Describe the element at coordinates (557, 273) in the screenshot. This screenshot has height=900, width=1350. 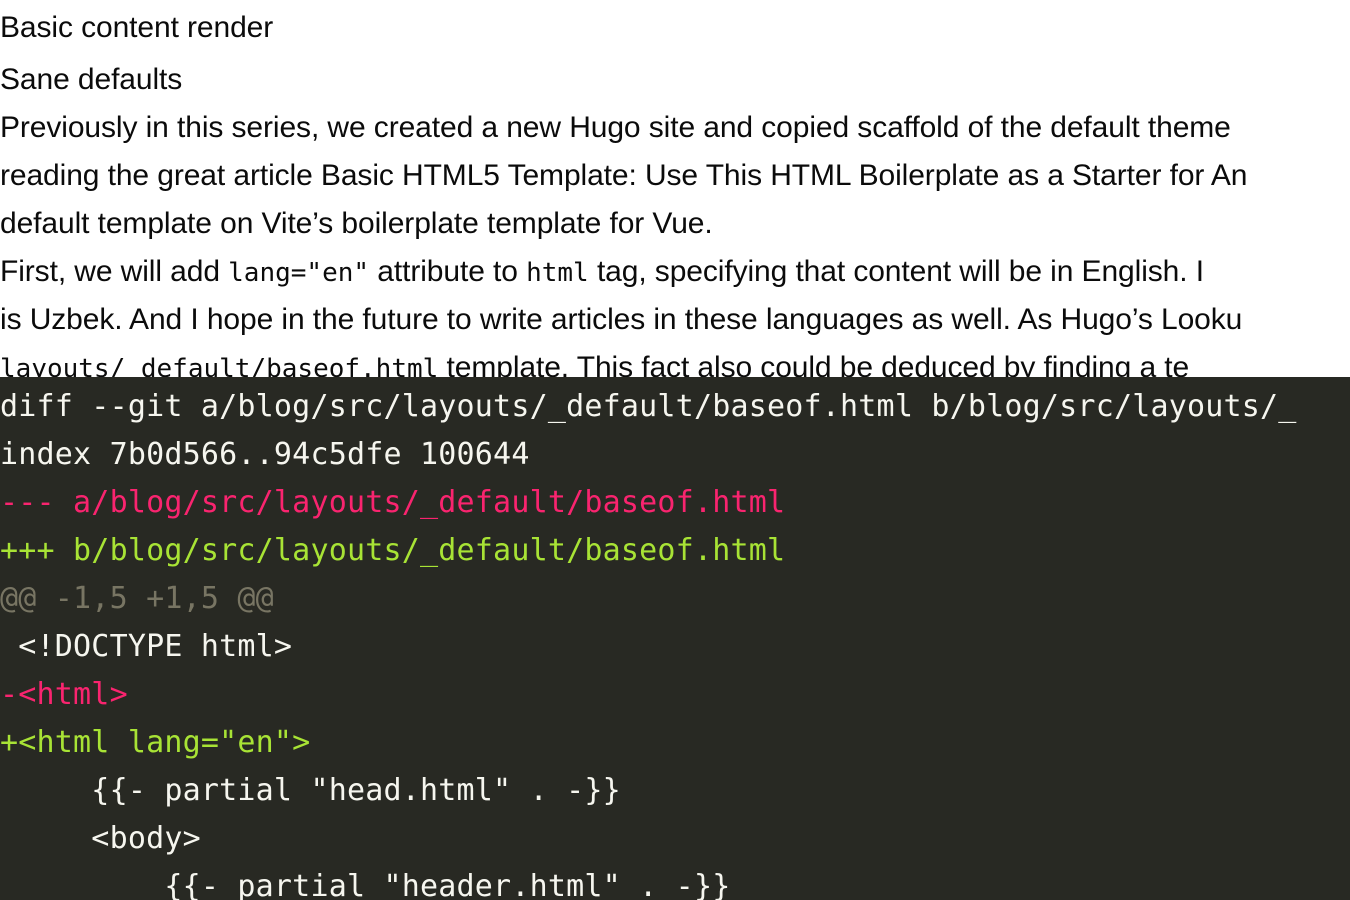
I see `inline-code: html` at that location.